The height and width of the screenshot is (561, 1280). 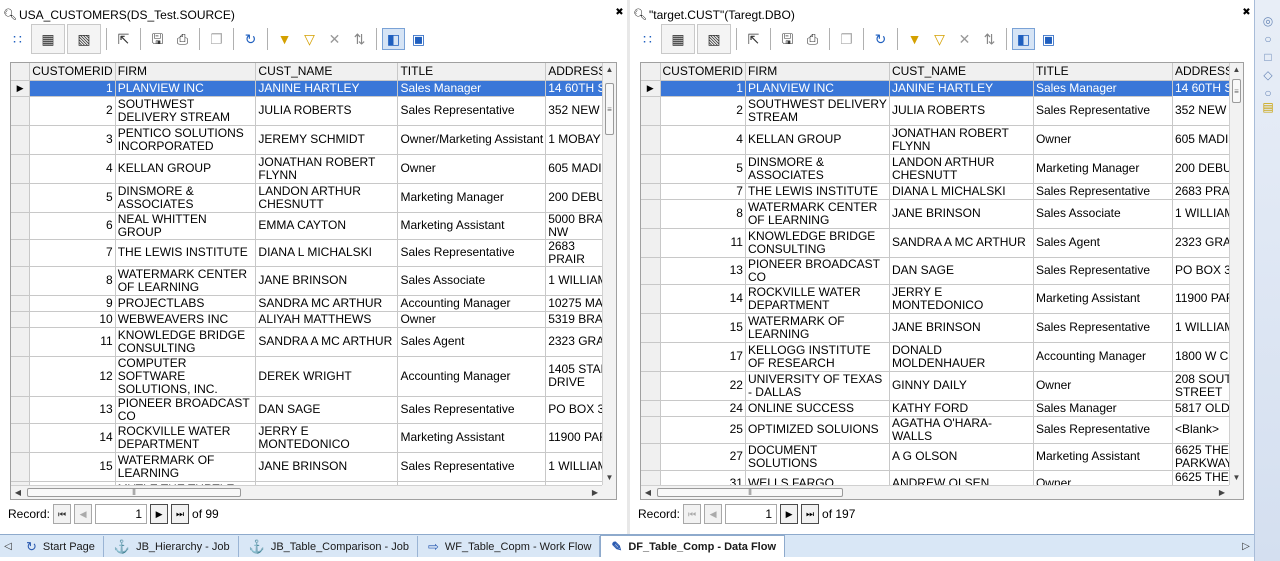 What do you see at coordinates (327, 376) in the screenshot?
I see `cell-cust-name: DEREK WRIGHT` at bounding box center [327, 376].